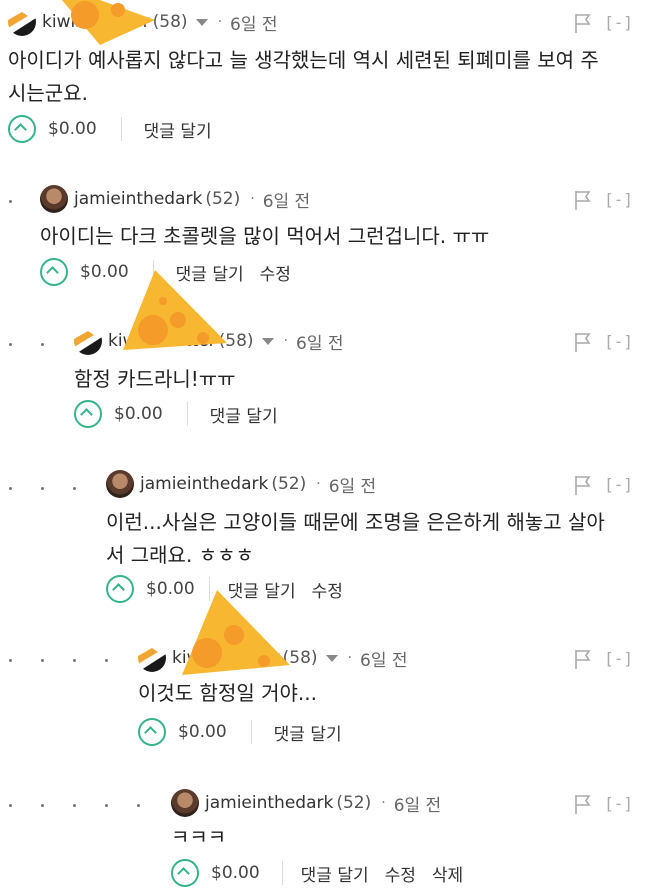 This screenshot has height=889, width=651. I want to click on comment-line: ㅋㅋㅋ, so click(199, 837).